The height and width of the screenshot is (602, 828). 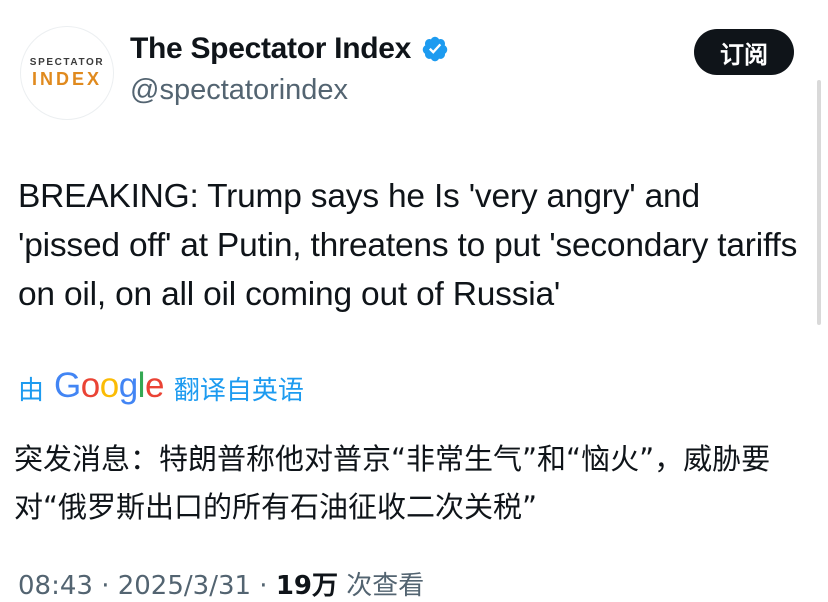 I want to click on scrollbar, so click(x=819, y=202).